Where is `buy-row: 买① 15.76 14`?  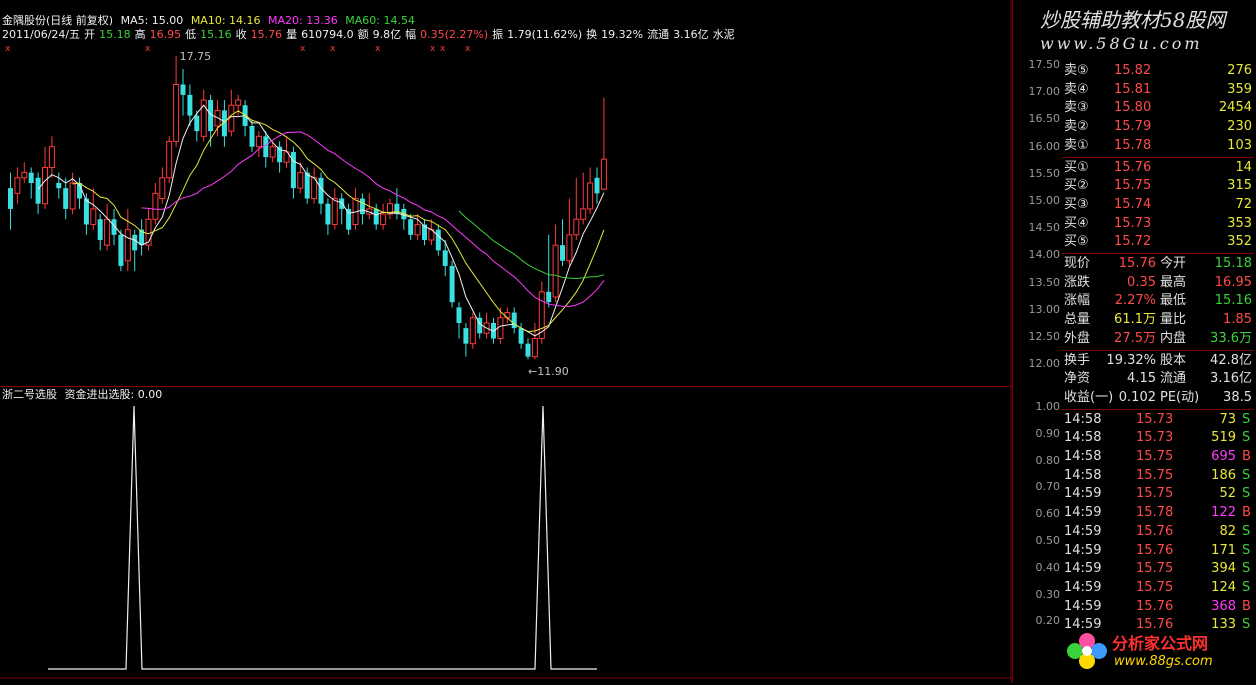
buy-row: 买① 15.76 14 is located at coordinates (1158, 168).